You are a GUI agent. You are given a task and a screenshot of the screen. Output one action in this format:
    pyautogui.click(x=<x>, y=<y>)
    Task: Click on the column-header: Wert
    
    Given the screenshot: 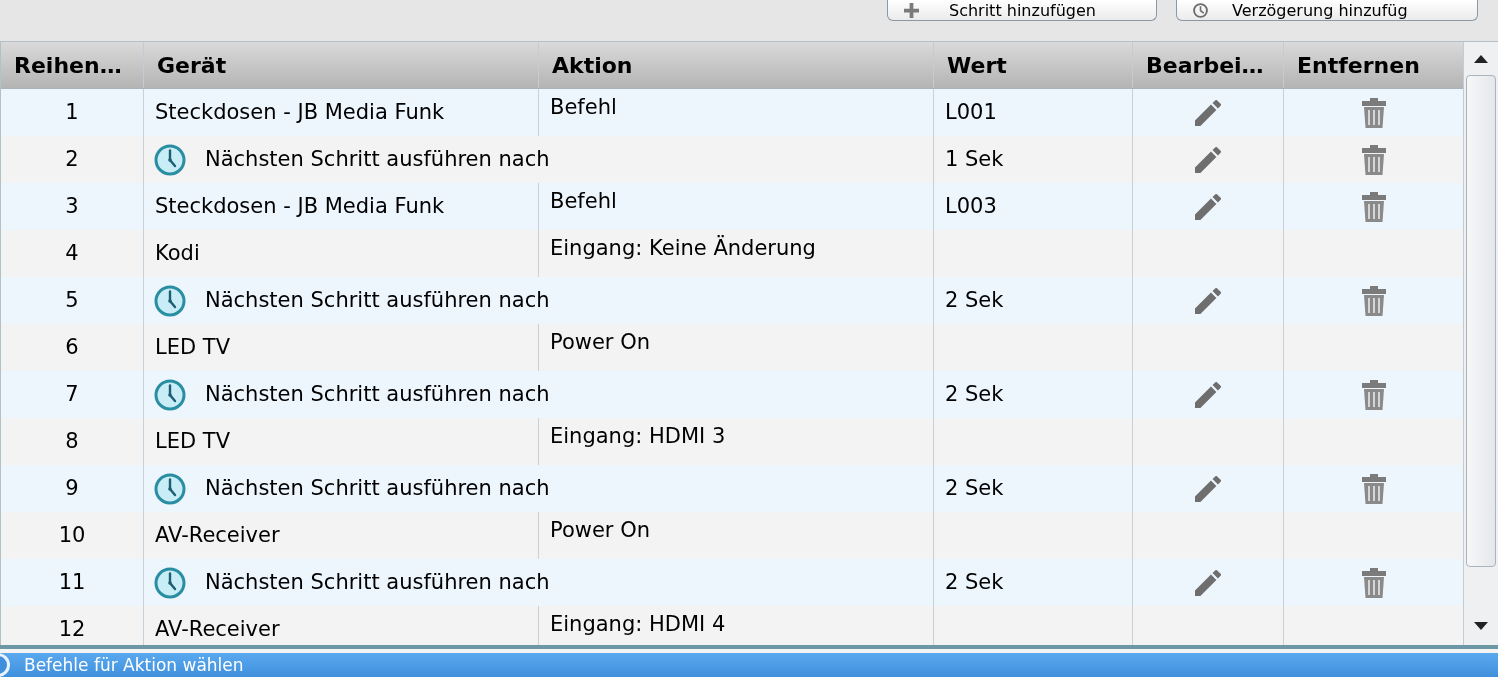 What is the action you would take?
    pyautogui.click(x=977, y=65)
    